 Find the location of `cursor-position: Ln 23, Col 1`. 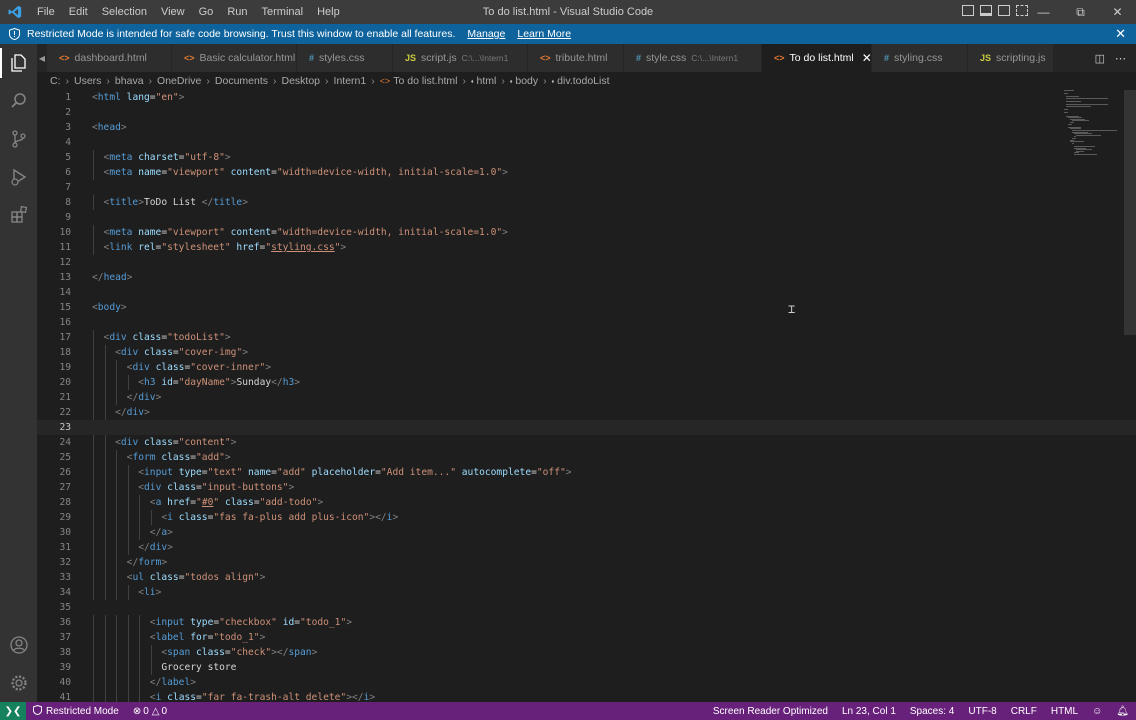

cursor-position: Ln 23, Col 1 is located at coordinates (869, 711).